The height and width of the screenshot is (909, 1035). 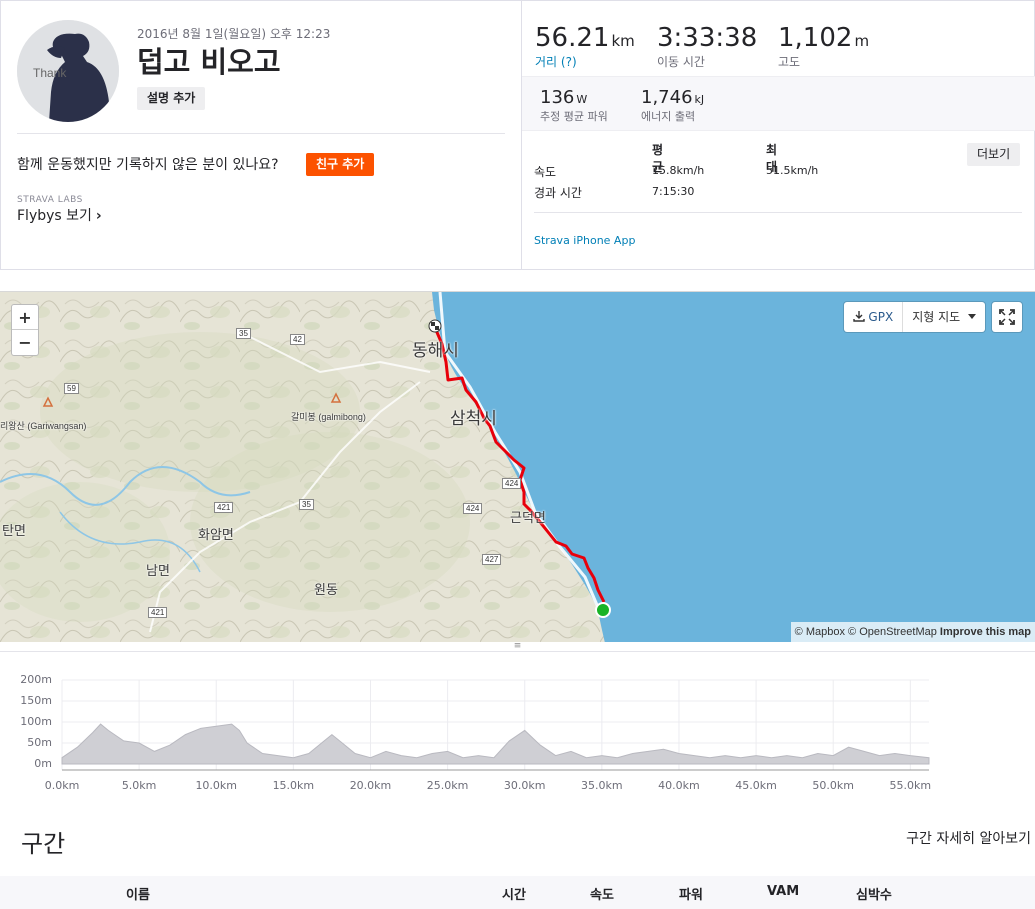 I want to click on x-tick: 35.0km, so click(x=602, y=785).